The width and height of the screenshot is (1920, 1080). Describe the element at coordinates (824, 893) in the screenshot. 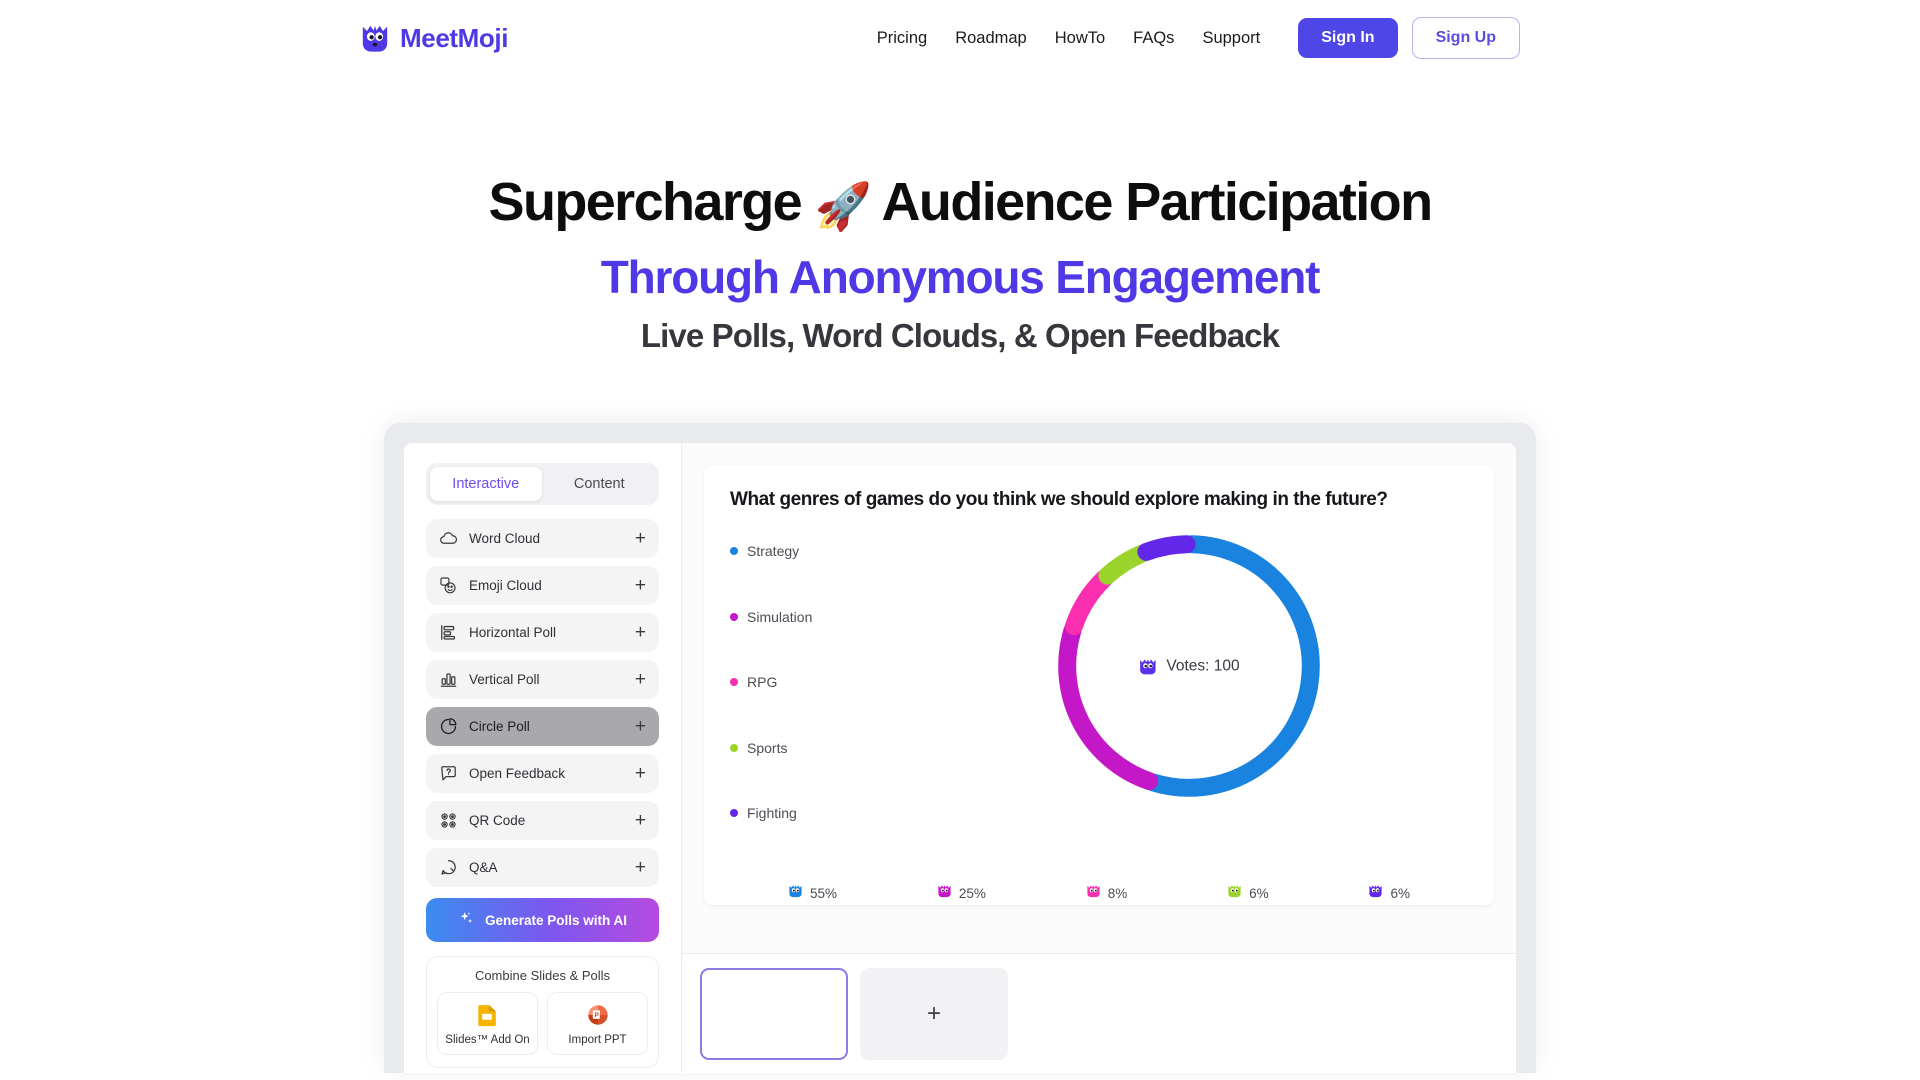

I see `percentage-label: 55%` at that location.